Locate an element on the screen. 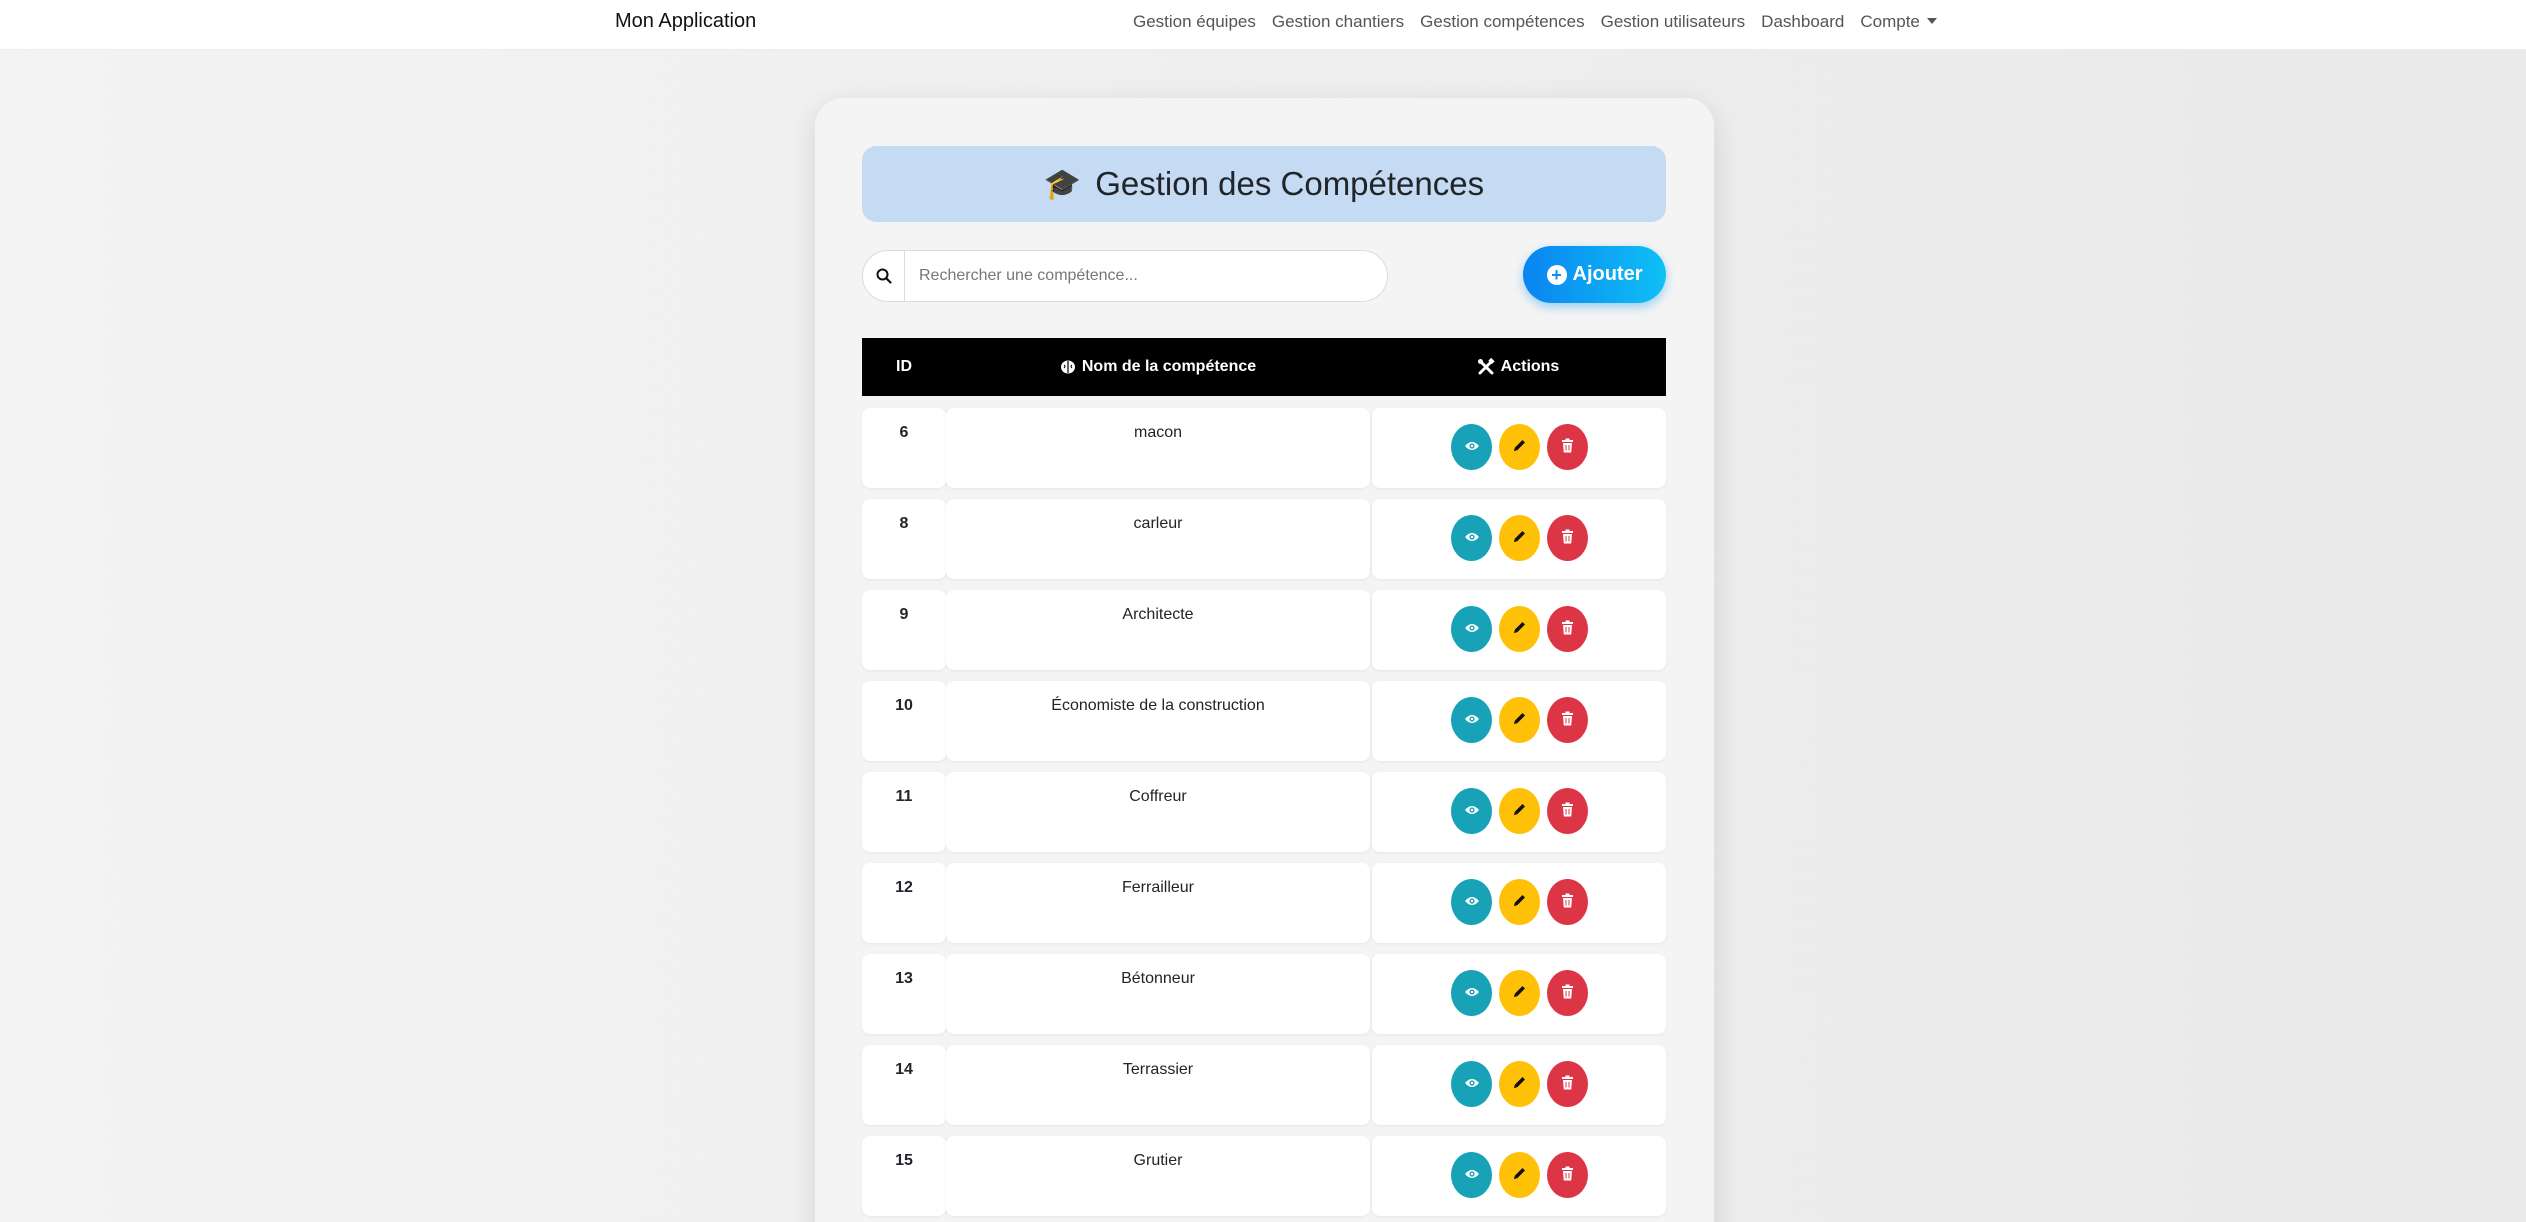 The height and width of the screenshot is (1222, 2526). nav-link-compte-label: Compte is located at coordinates (1890, 21).